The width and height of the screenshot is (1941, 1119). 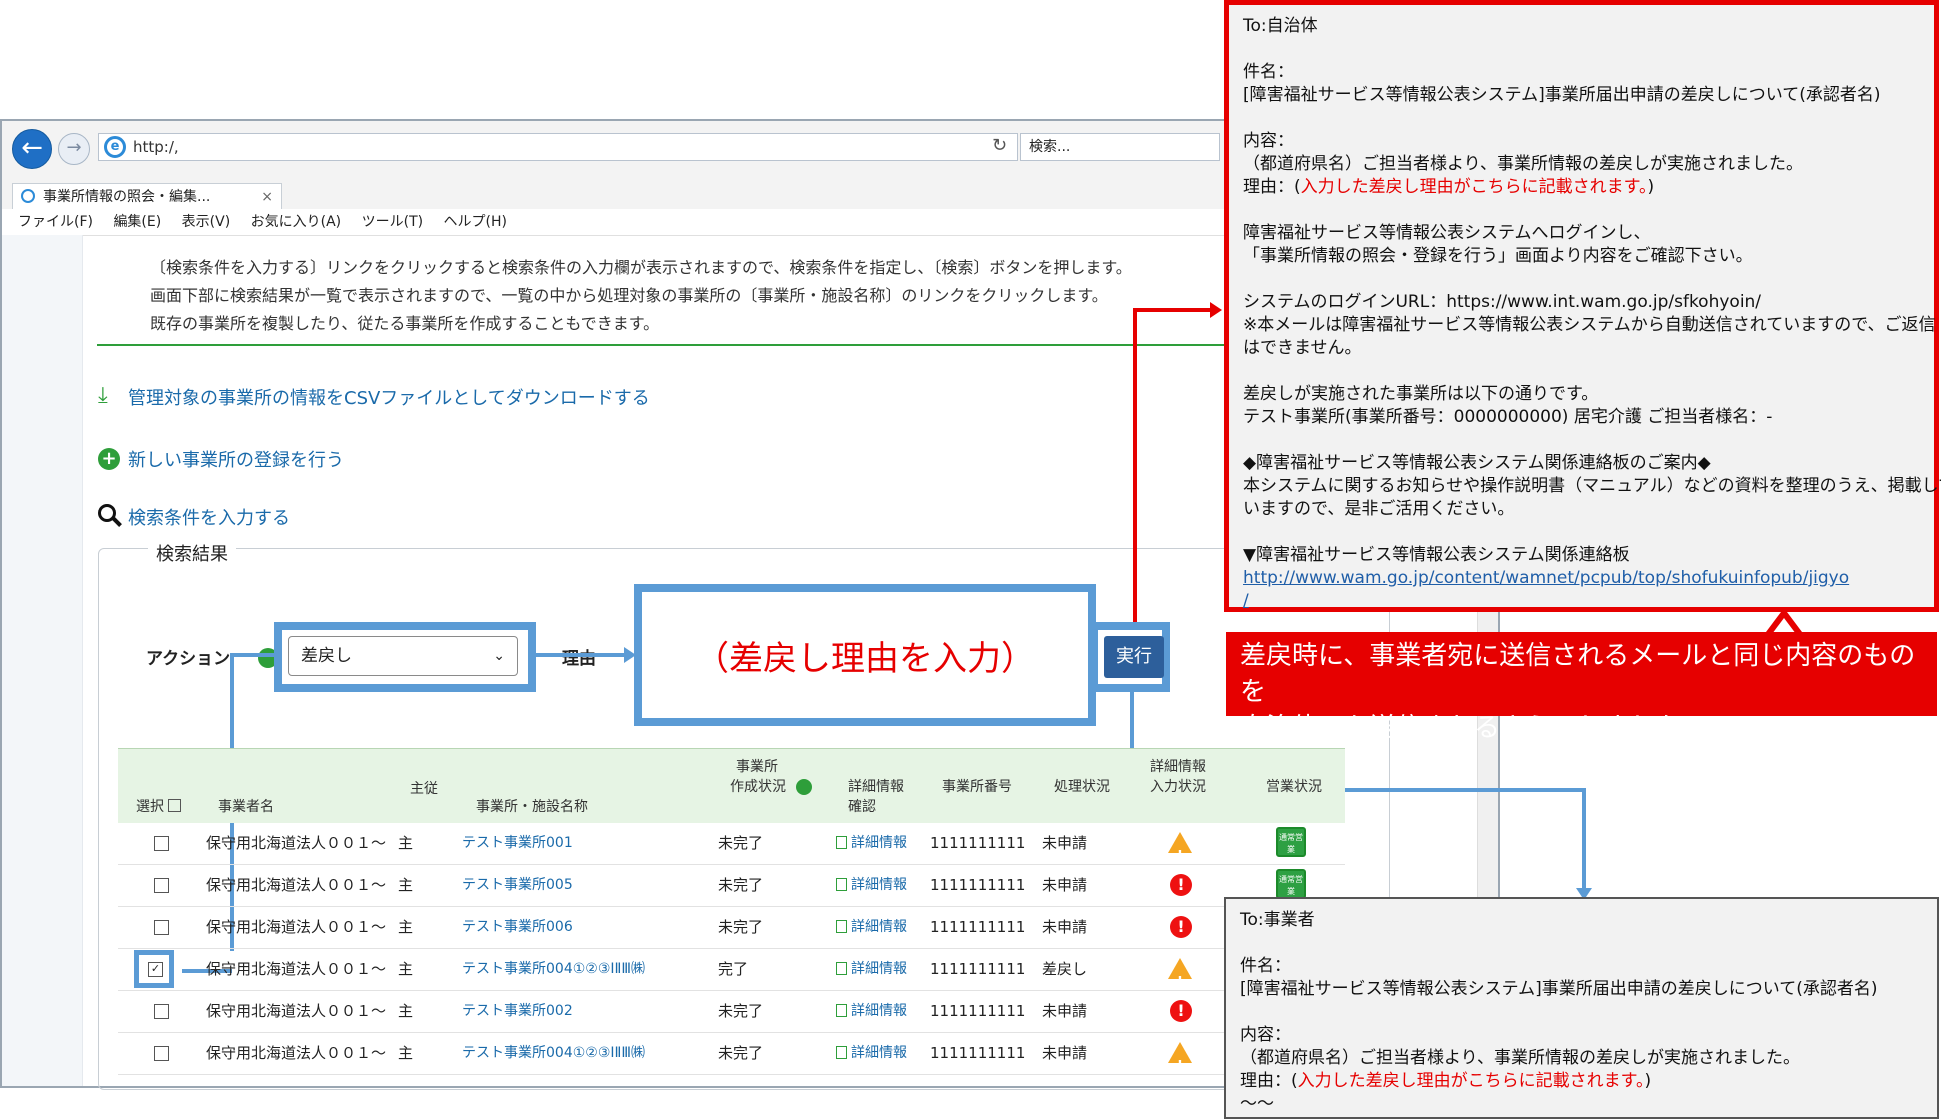 What do you see at coordinates (1581, 601) in the screenshot?
I see `mail-board-link-end: /` at bounding box center [1581, 601].